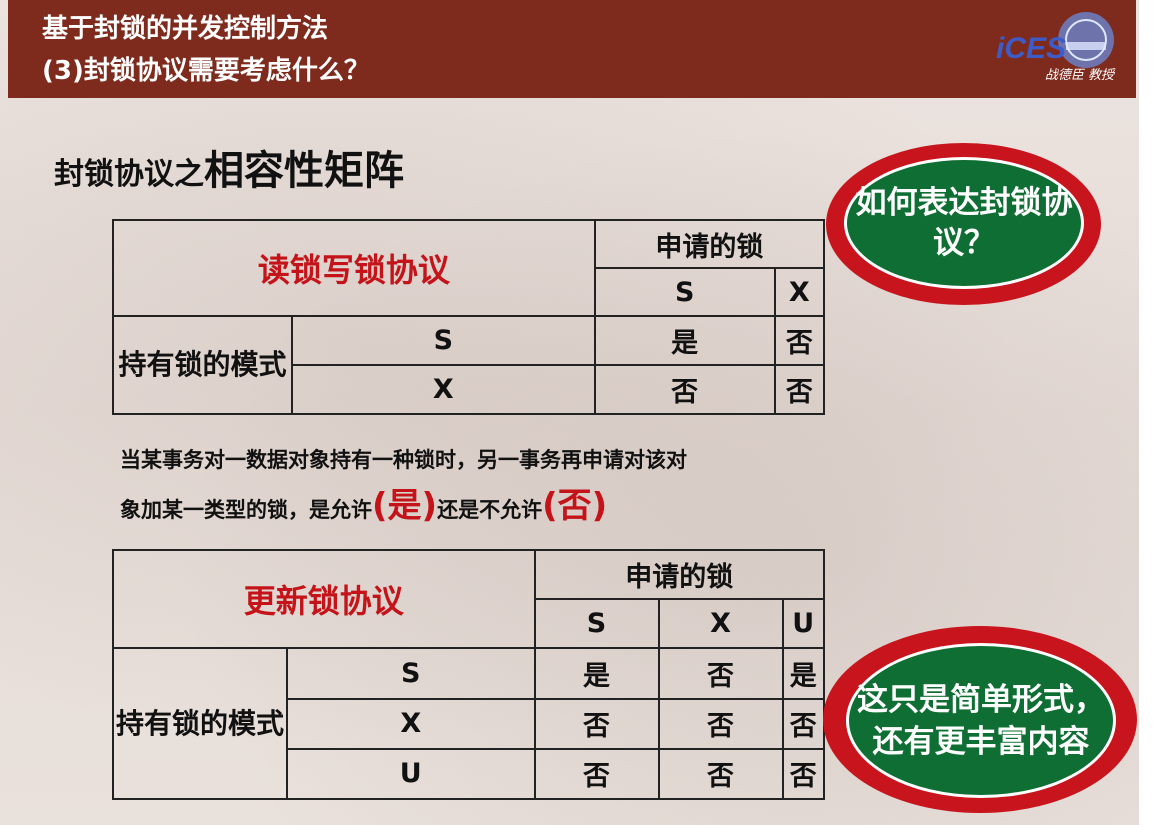 This screenshot has height=825, width=1154. I want to click on heading-prefix: 封锁协议之, so click(129, 174).